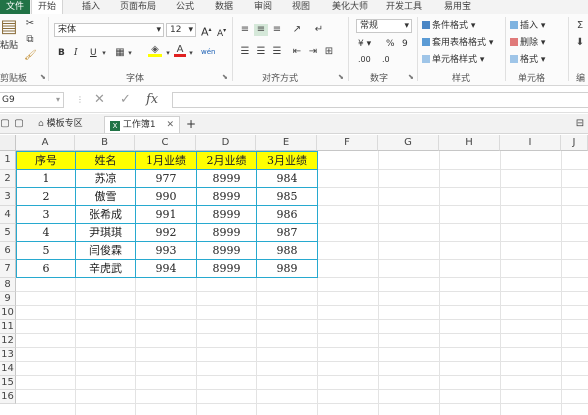  What do you see at coordinates (105, 160) in the screenshot?
I see `table-header-cell: 姓名` at bounding box center [105, 160].